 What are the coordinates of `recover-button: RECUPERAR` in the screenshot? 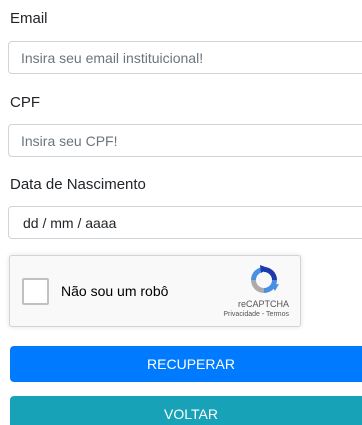 It's located at (186, 364).